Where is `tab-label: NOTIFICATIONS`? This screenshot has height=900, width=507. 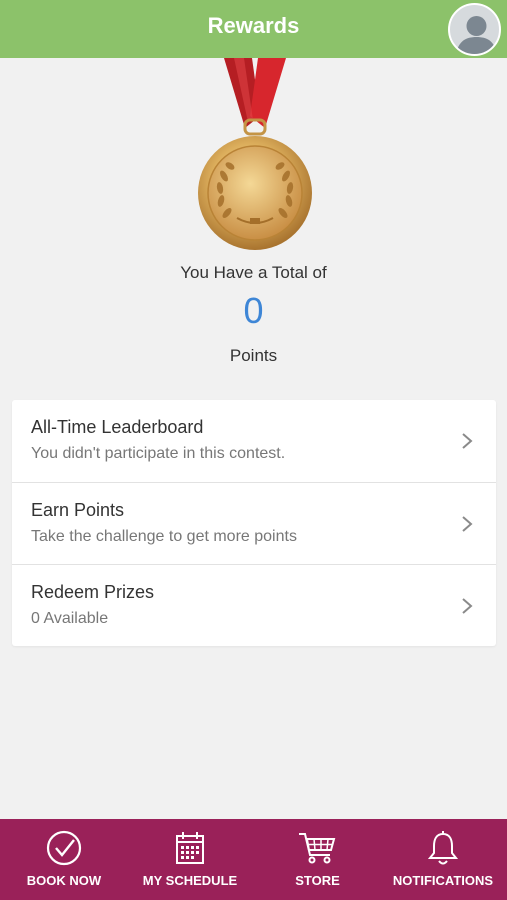
tab-label: NOTIFICATIONS is located at coordinates (443, 880).